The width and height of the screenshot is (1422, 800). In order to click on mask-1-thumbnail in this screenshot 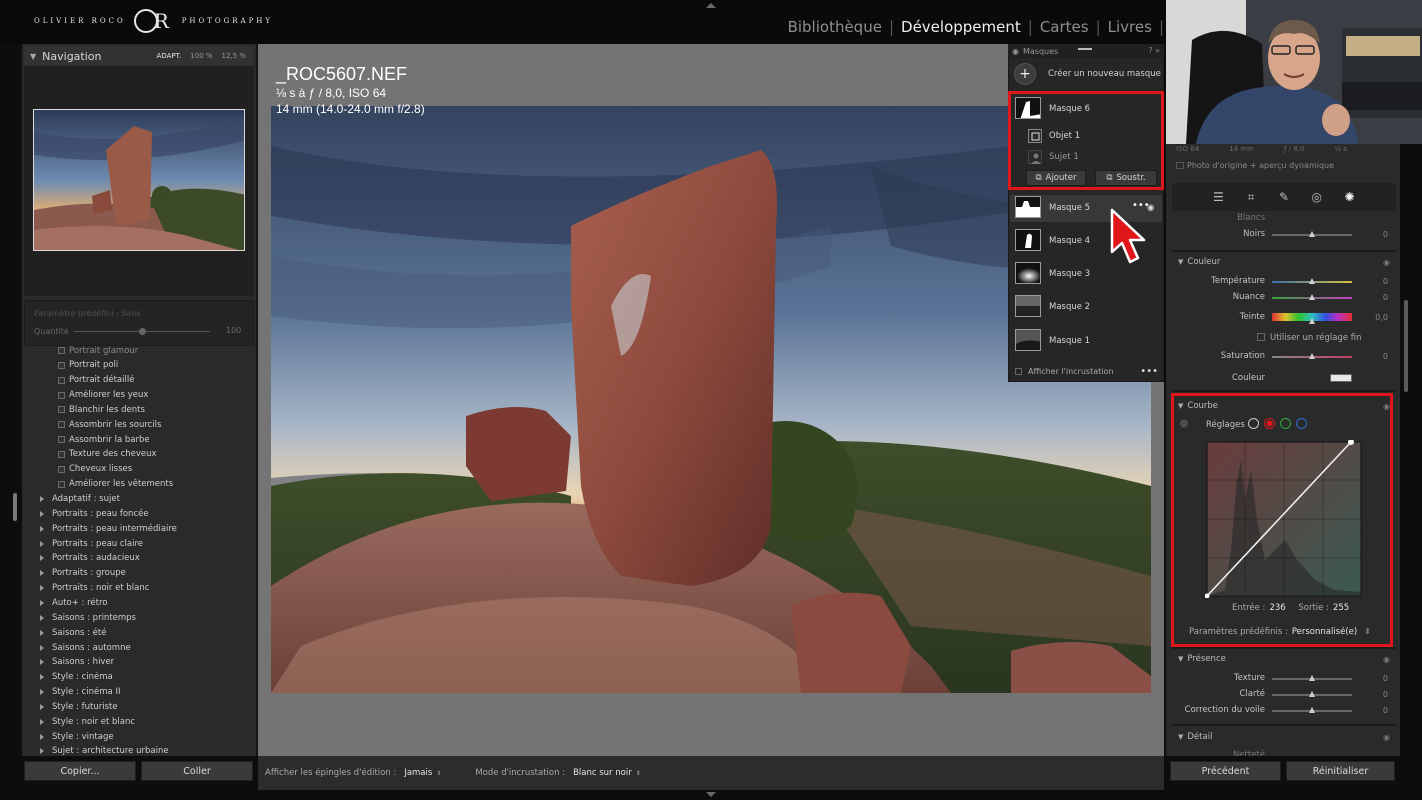, I will do `click(1028, 340)`.